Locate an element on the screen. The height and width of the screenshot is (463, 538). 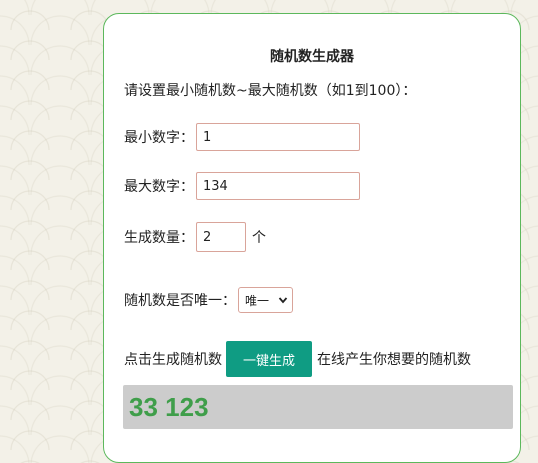
generate-row: 点击生成随机数 一键生成 在线产生你想要的随机数 is located at coordinates (297, 359).